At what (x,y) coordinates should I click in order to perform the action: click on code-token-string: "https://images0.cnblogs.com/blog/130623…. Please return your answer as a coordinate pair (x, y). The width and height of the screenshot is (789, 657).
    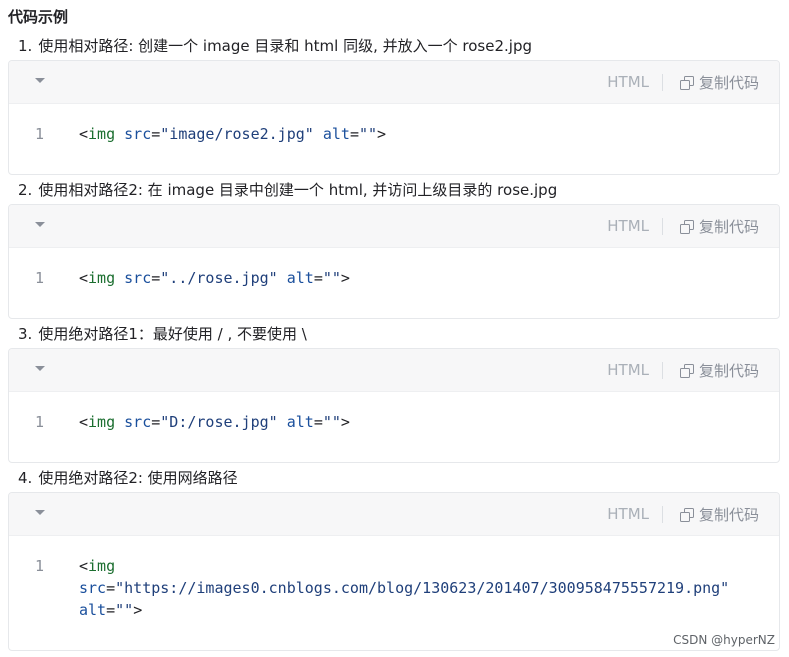
    Looking at the image, I should click on (422, 588).